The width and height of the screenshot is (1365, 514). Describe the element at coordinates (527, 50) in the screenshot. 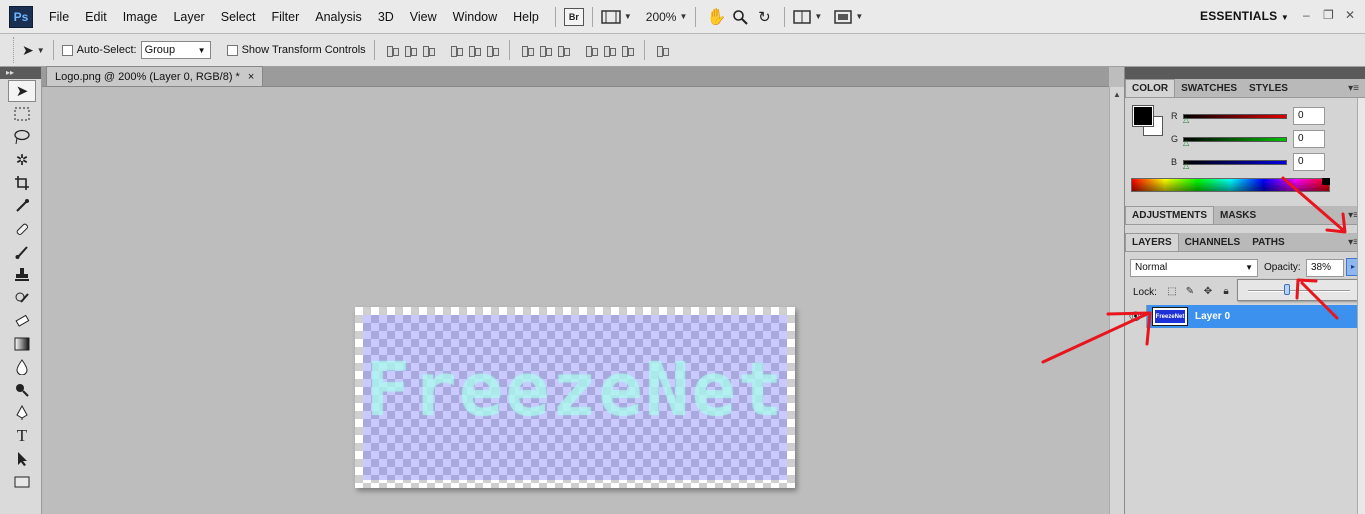

I see `distribute-top-icon` at that location.